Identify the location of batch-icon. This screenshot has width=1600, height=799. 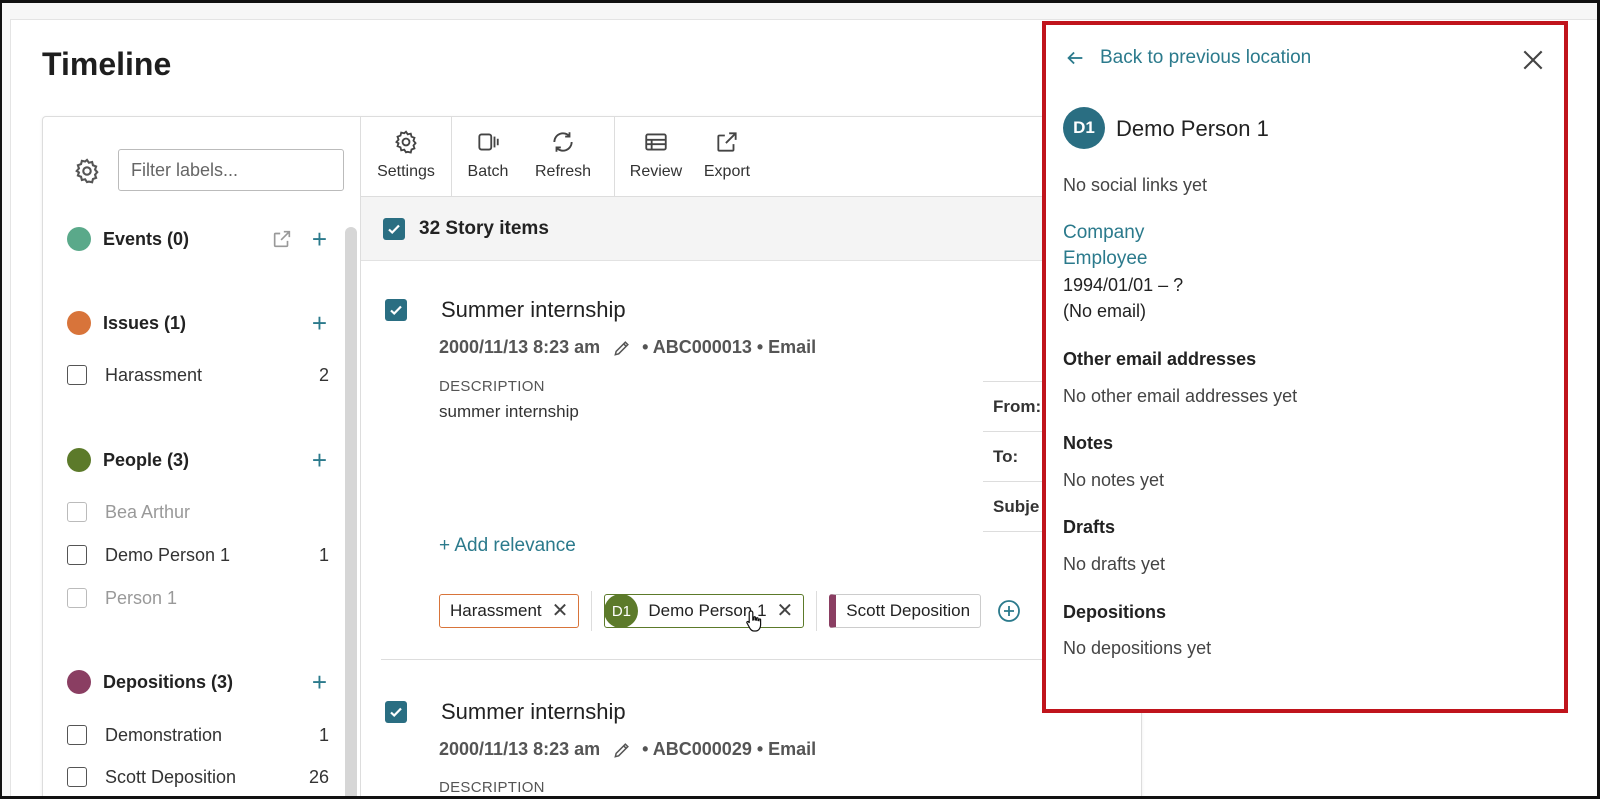
(488, 142).